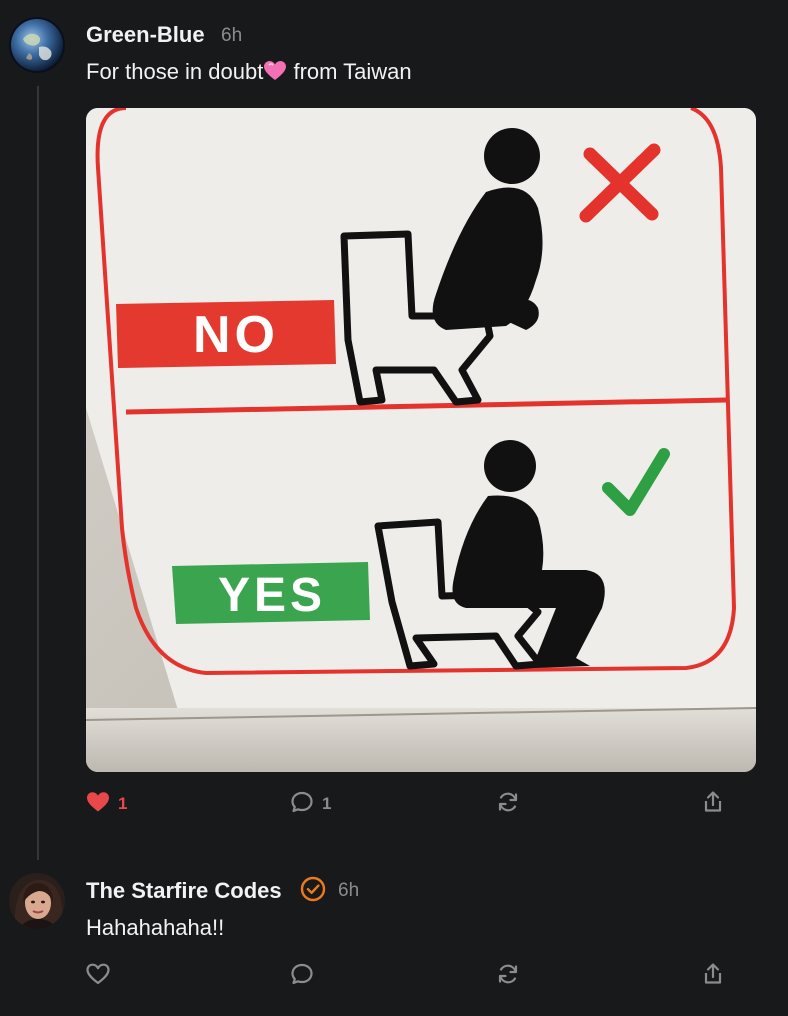  Describe the element at coordinates (123, 803) in the screenshot. I see `like-count: 1` at that location.